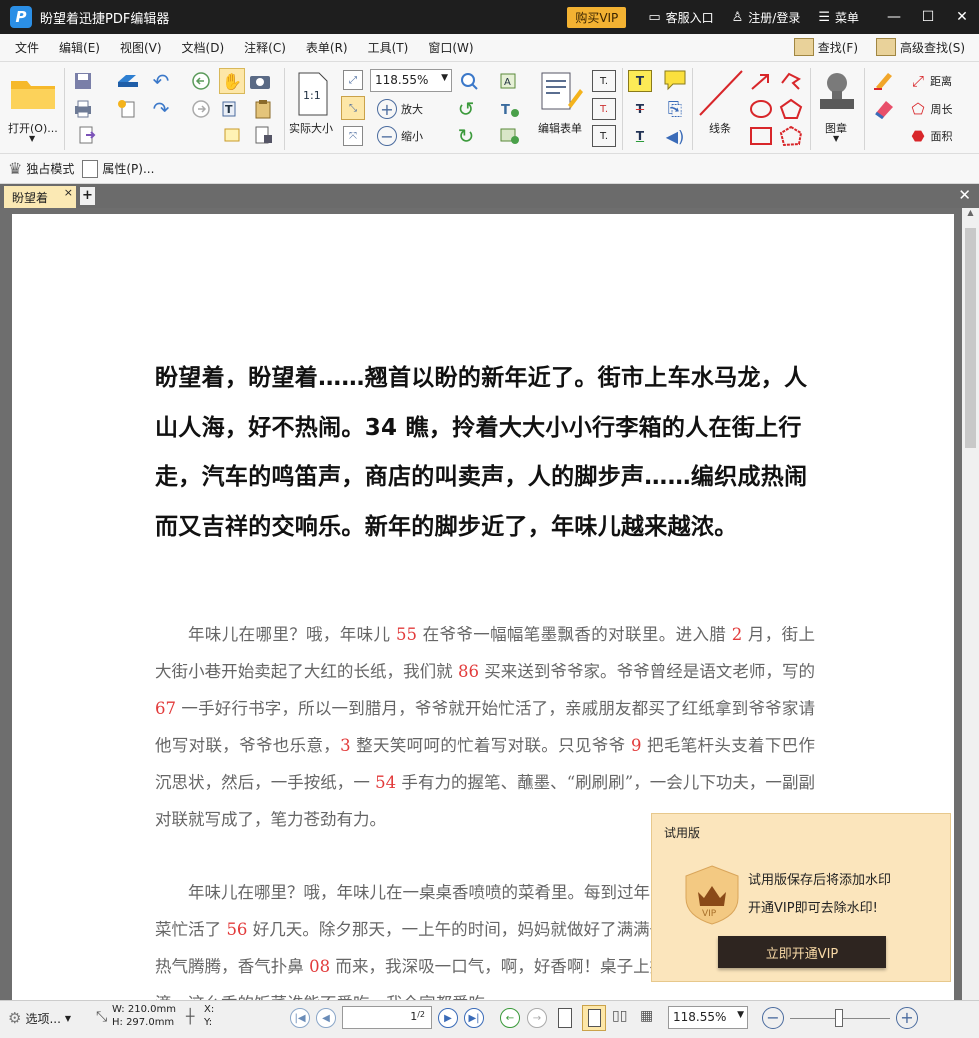 The image size is (979, 1038). What do you see at coordinates (388, 47) in the screenshot?
I see `menu-tools: 工具(T)` at bounding box center [388, 47].